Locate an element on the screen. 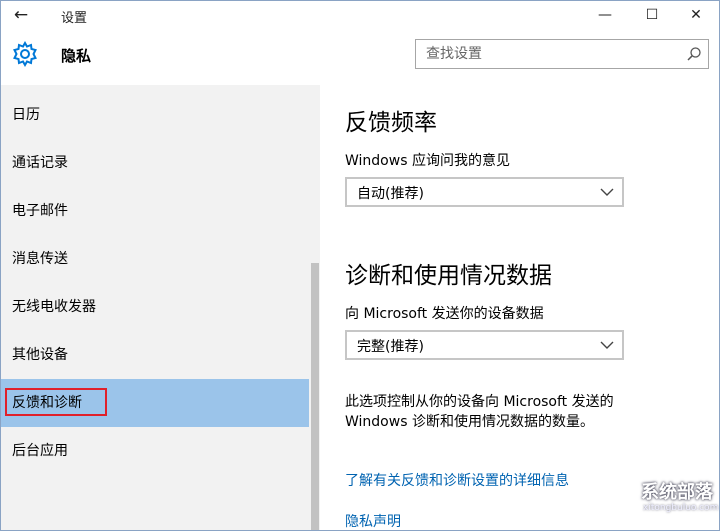 Image resolution: width=720 pixels, height=531 pixels. gear-icon is located at coordinates (25, 54).